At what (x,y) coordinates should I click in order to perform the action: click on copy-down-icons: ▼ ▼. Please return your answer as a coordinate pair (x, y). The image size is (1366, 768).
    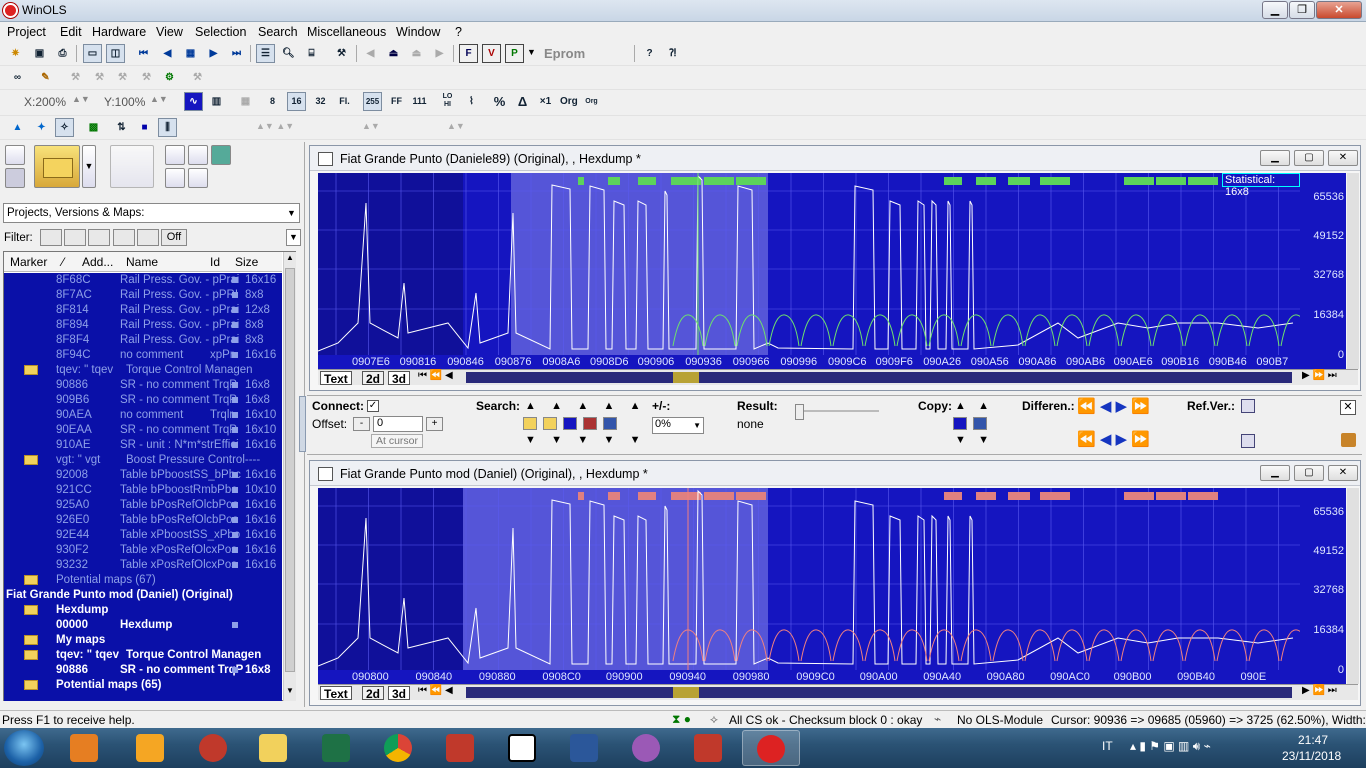
    Looking at the image, I should click on (972, 440).